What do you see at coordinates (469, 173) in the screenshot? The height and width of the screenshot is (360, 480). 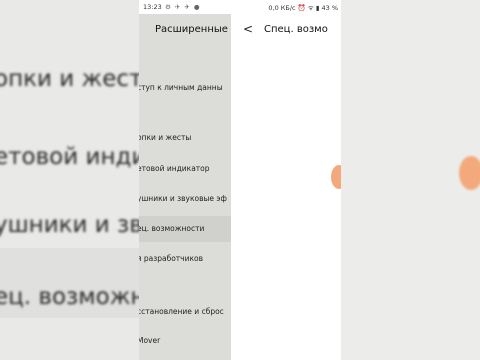 I see `blurred-orange-dot` at bounding box center [469, 173].